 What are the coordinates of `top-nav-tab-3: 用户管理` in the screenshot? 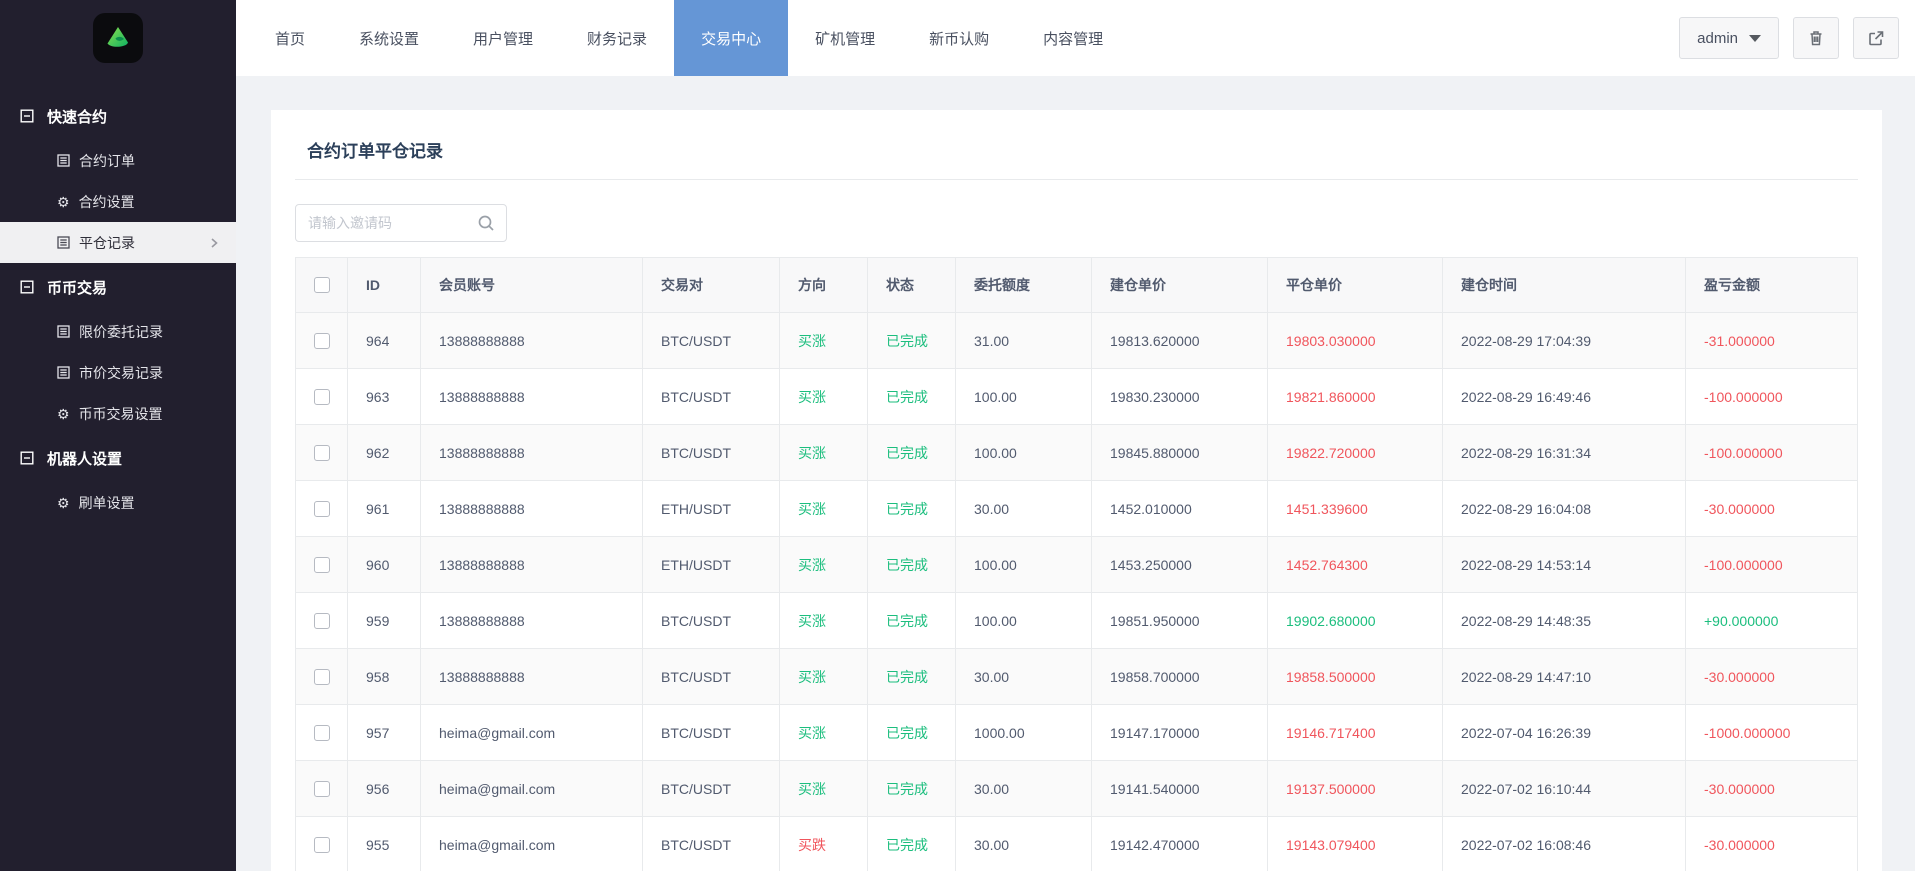 It's located at (503, 38).